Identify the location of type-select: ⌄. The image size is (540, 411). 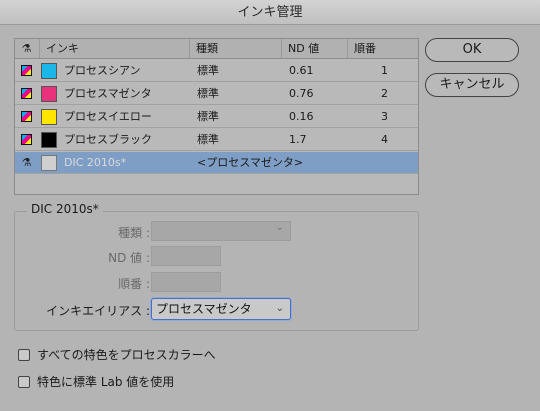
(221, 231).